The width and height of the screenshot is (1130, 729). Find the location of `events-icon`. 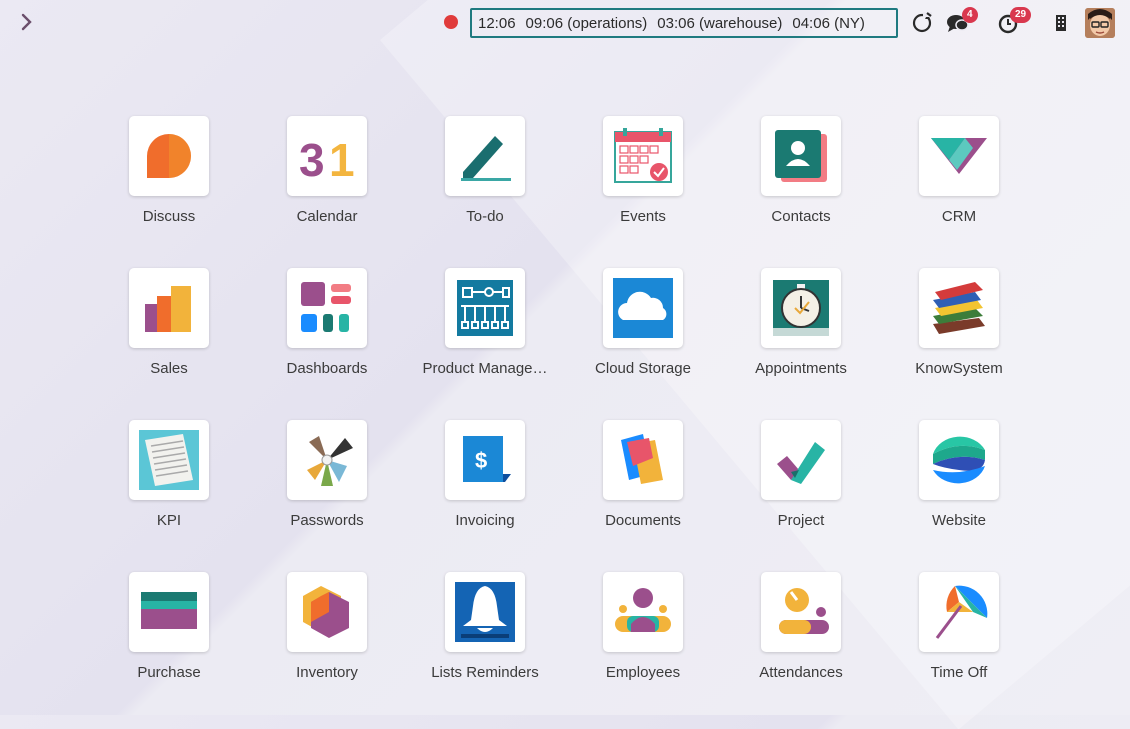

events-icon is located at coordinates (643, 155).